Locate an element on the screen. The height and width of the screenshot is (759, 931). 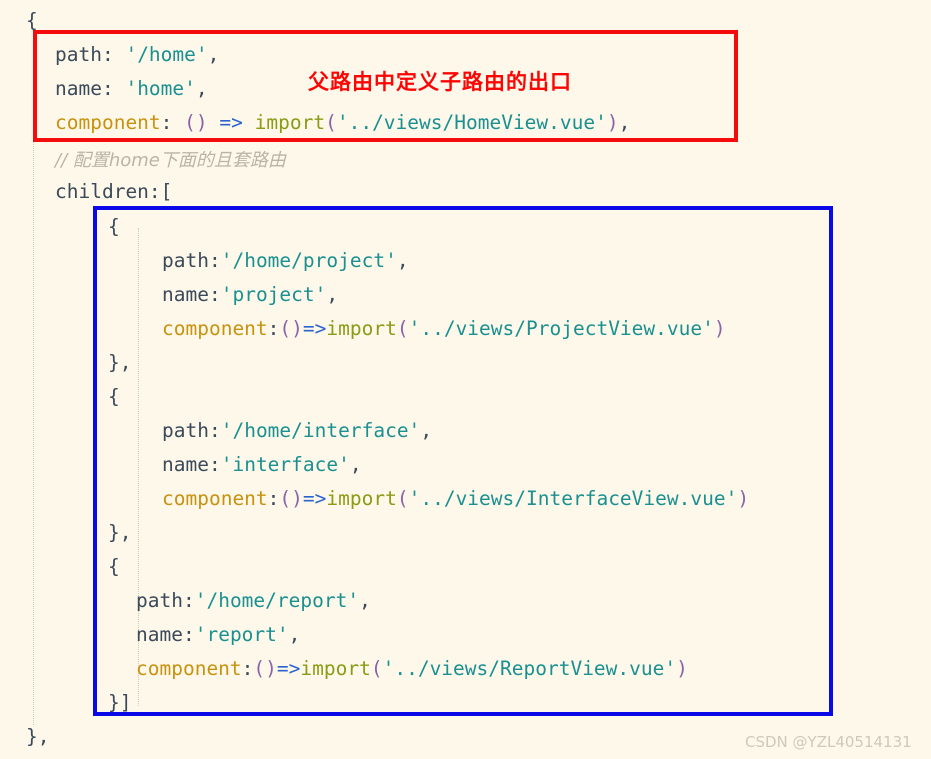
annotation-note: 父路由中定义子路由的出口 is located at coordinates (440, 82).